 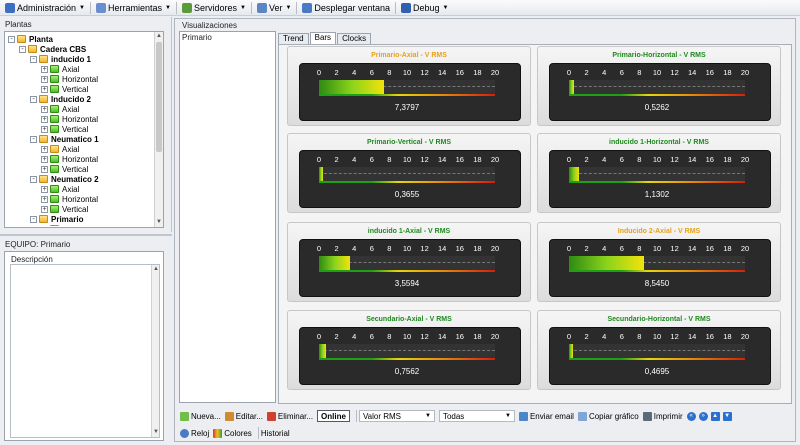 I want to click on gauge-value: 0,7562, so click(x=407, y=371).